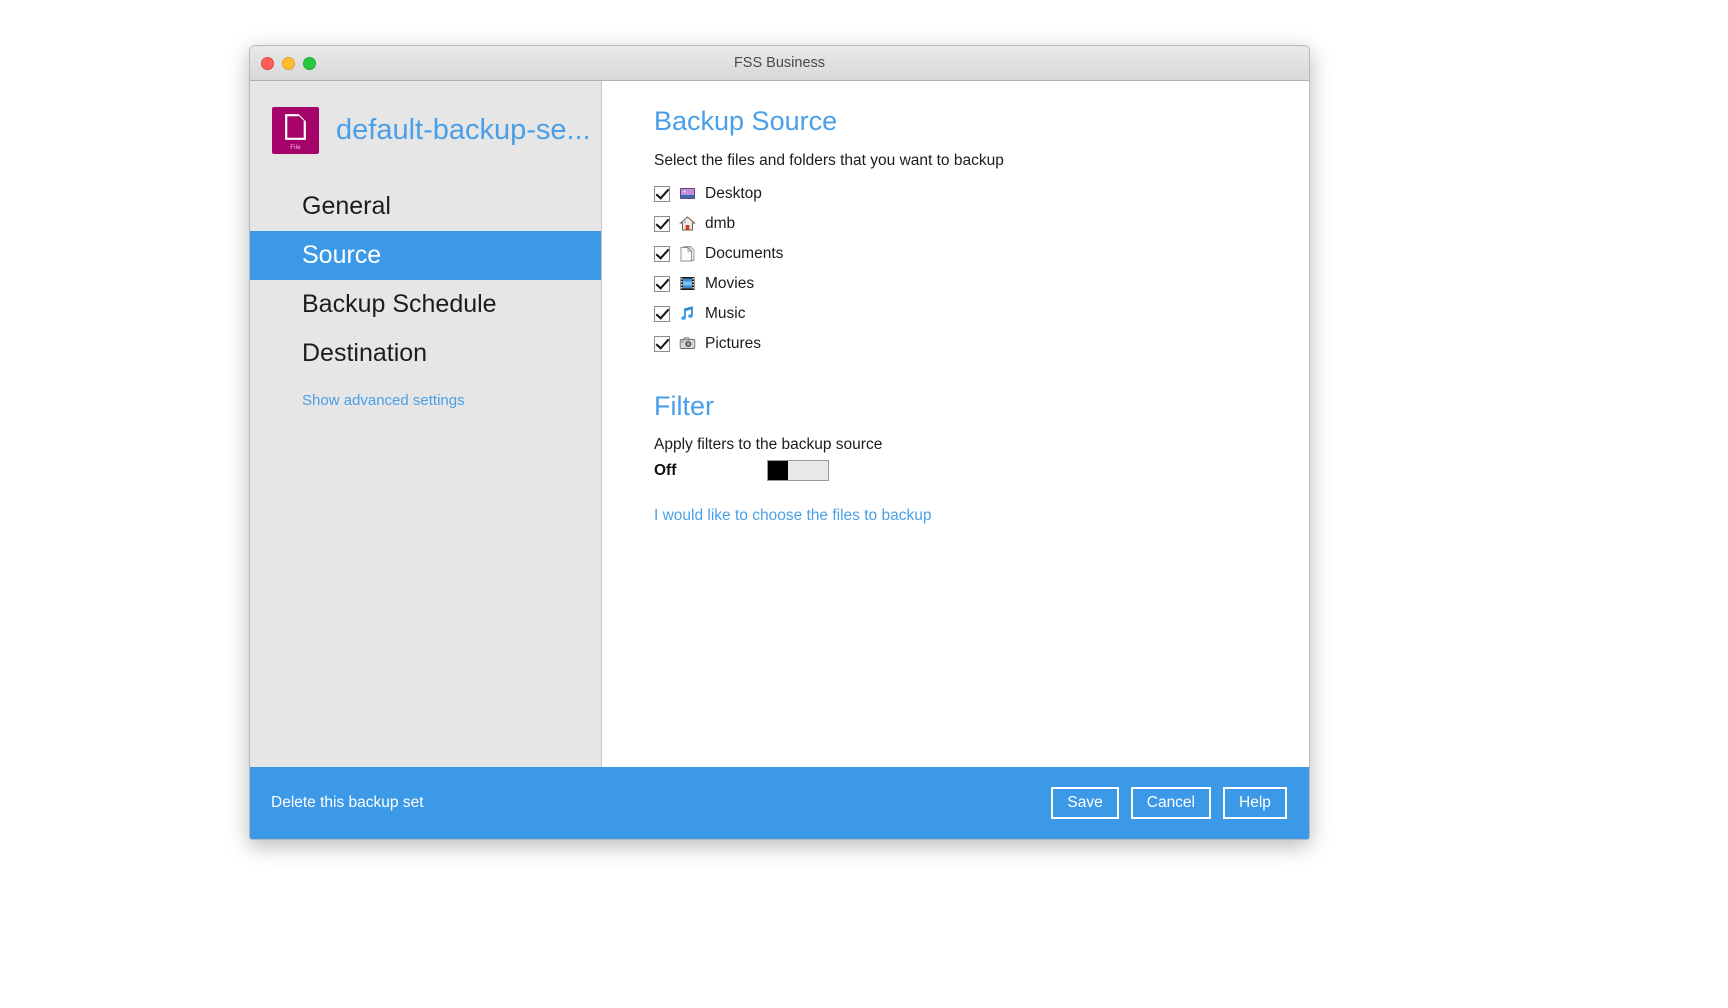 This screenshot has height=1008, width=1728. I want to click on checkbox-pictures, so click(662, 343).